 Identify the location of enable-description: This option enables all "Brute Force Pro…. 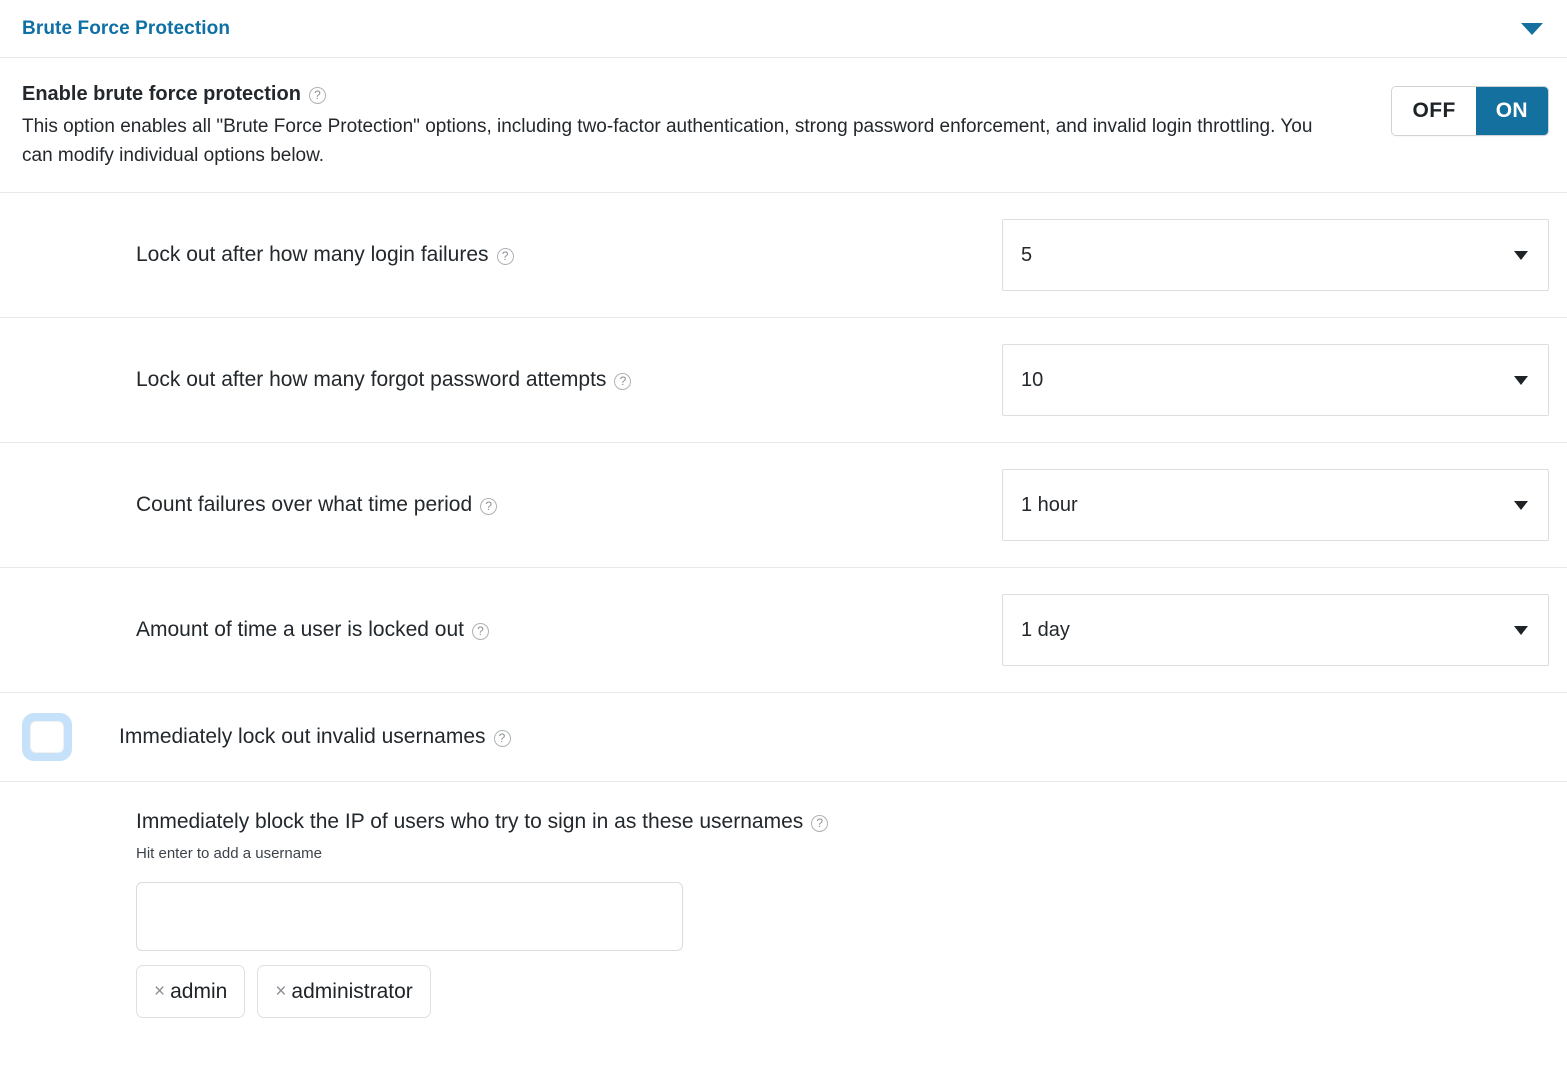
(667, 141).